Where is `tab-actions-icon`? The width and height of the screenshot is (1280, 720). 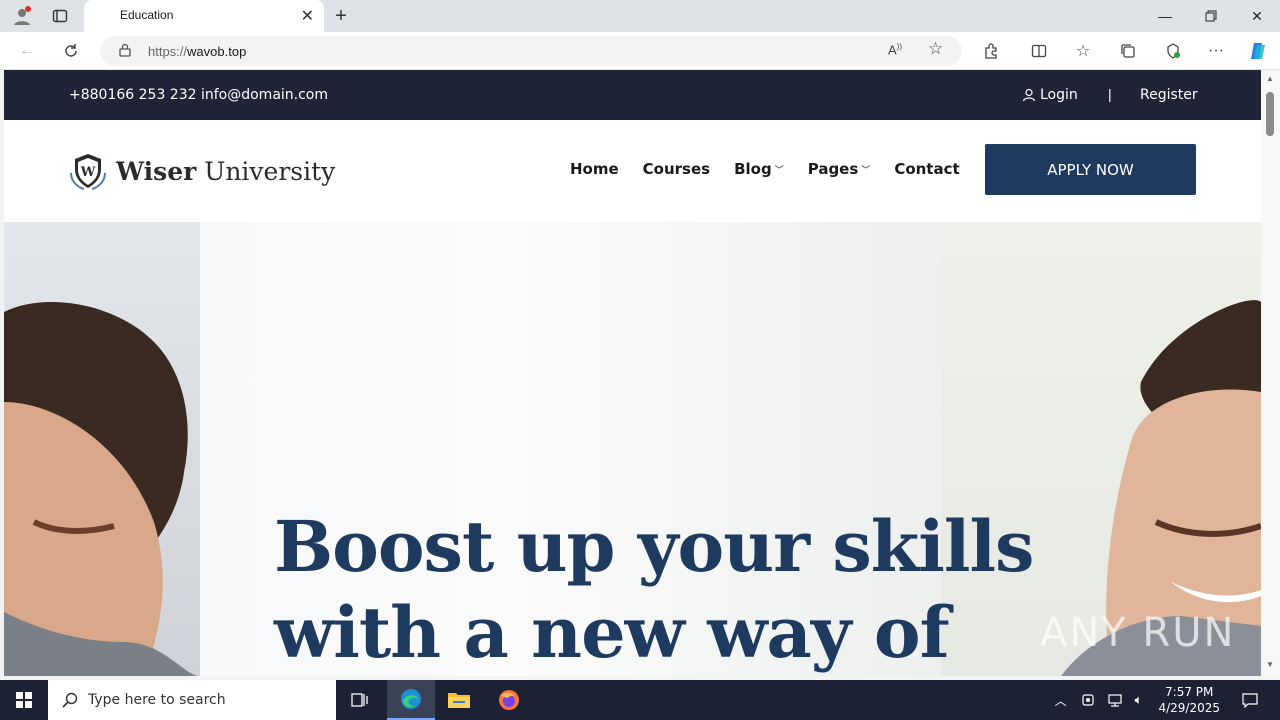 tab-actions-icon is located at coordinates (60, 16).